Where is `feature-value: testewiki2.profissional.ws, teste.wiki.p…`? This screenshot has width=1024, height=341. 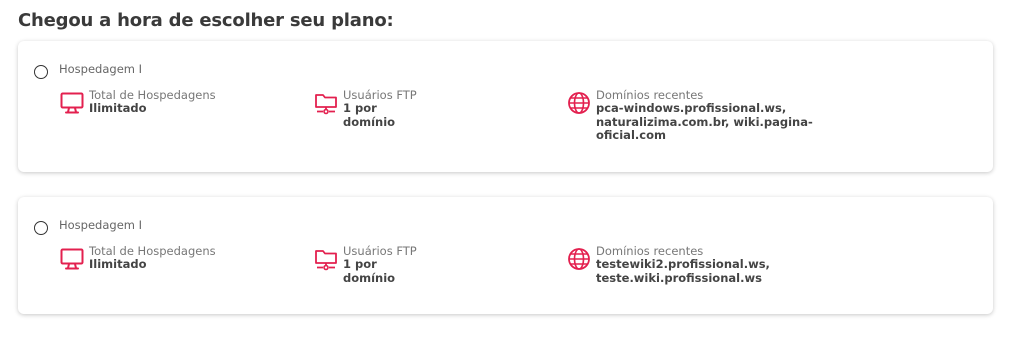
feature-value: testewiki2.profissional.ws, teste.wiki.p… is located at coordinates (683, 271).